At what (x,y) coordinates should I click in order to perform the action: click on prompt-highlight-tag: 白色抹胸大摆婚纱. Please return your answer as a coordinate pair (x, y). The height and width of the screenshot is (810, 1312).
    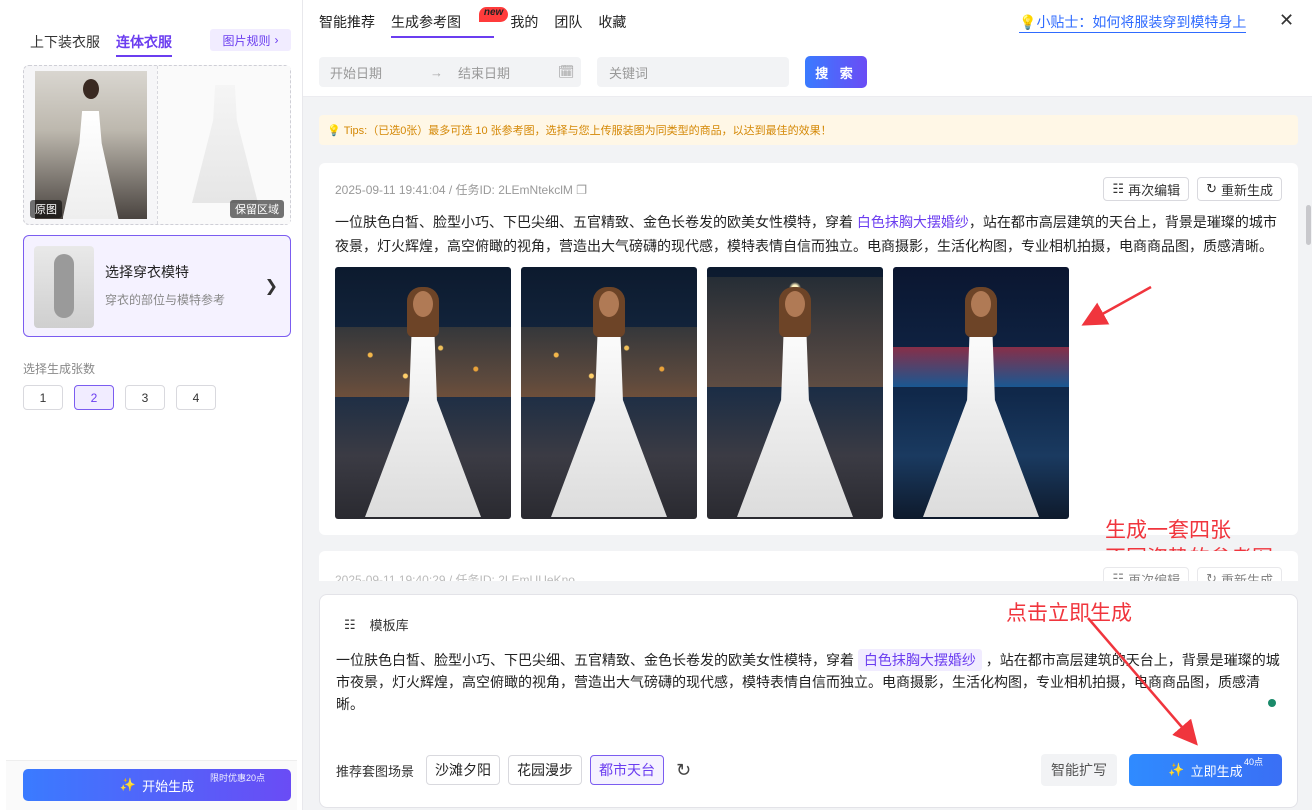
    Looking at the image, I should click on (919, 660).